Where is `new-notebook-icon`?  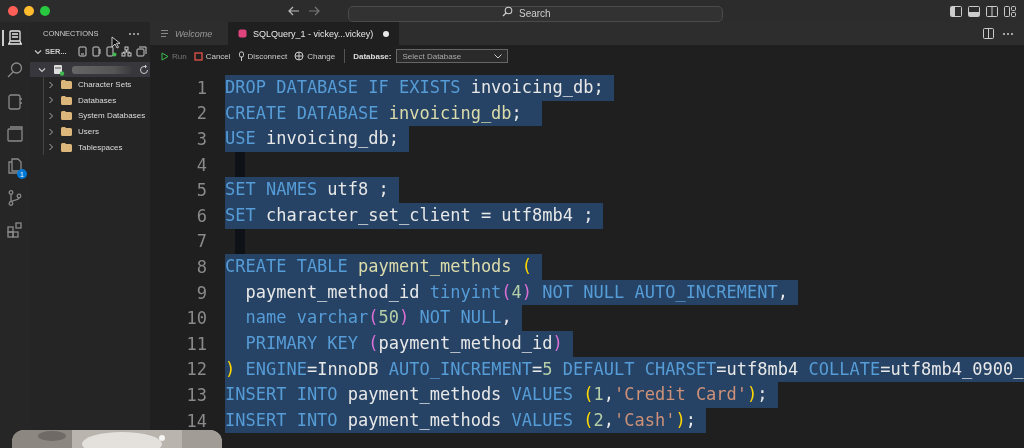 new-notebook-icon is located at coordinates (96, 51).